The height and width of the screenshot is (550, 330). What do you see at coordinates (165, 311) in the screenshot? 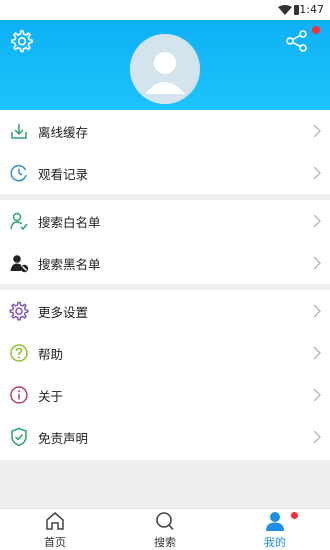
I see `menu-item-more-settings: 更多设置` at bounding box center [165, 311].